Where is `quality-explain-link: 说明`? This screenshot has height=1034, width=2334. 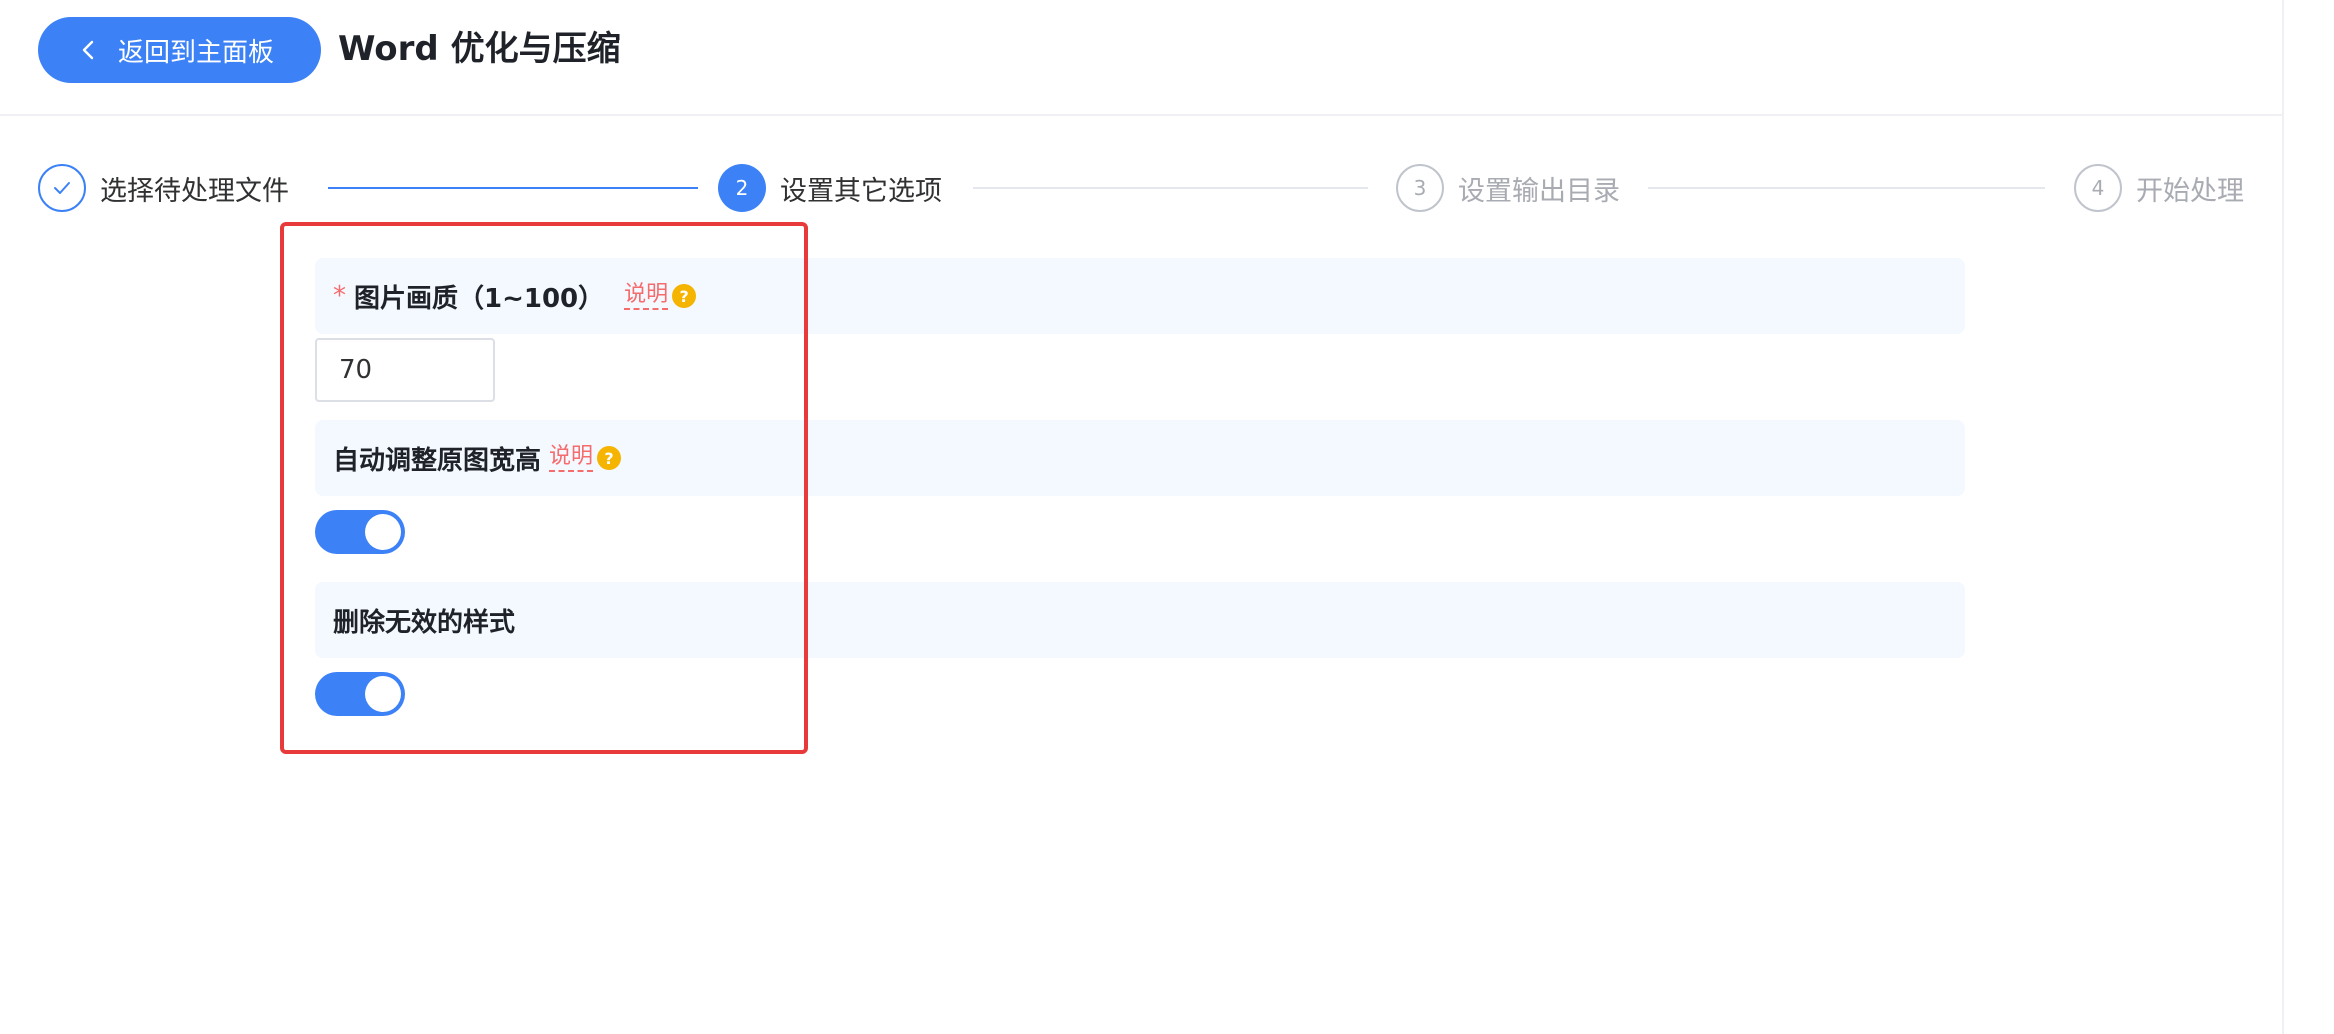 quality-explain-link: 说明 is located at coordinates (646, 296).